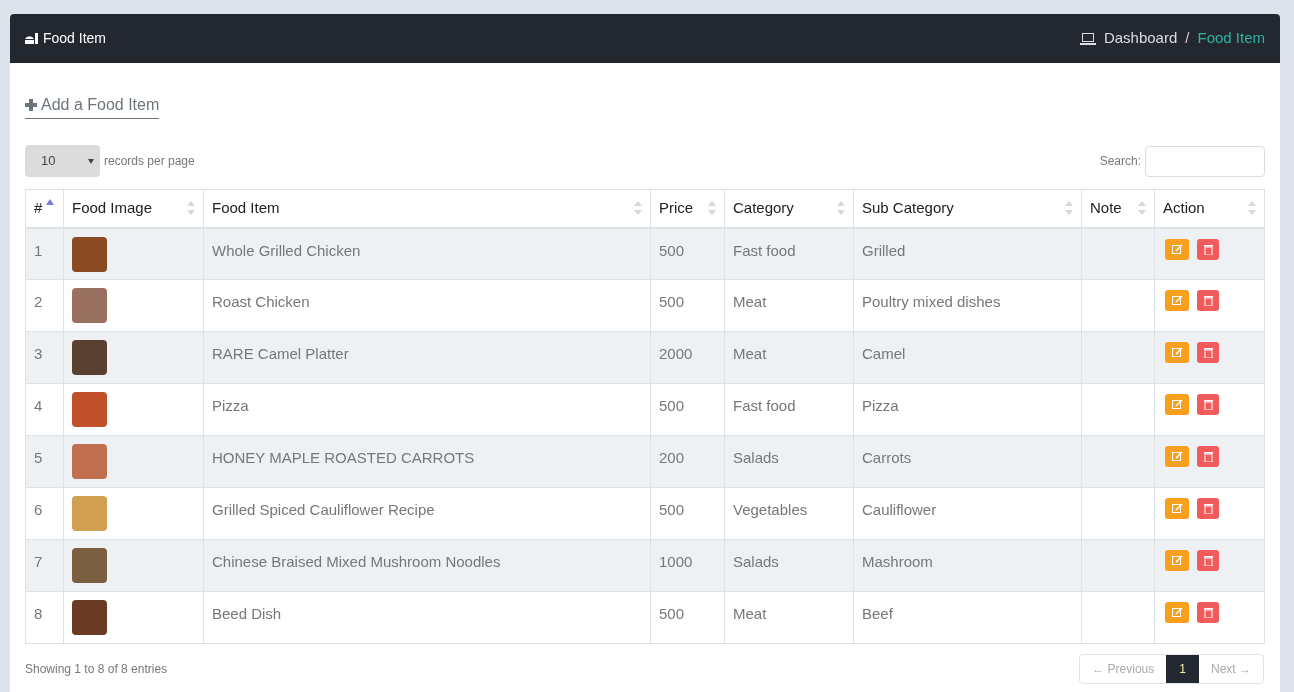  Describe the element at coordinates (887, 457) in the screenshot. I see `sub-category: Carrots` at that location.